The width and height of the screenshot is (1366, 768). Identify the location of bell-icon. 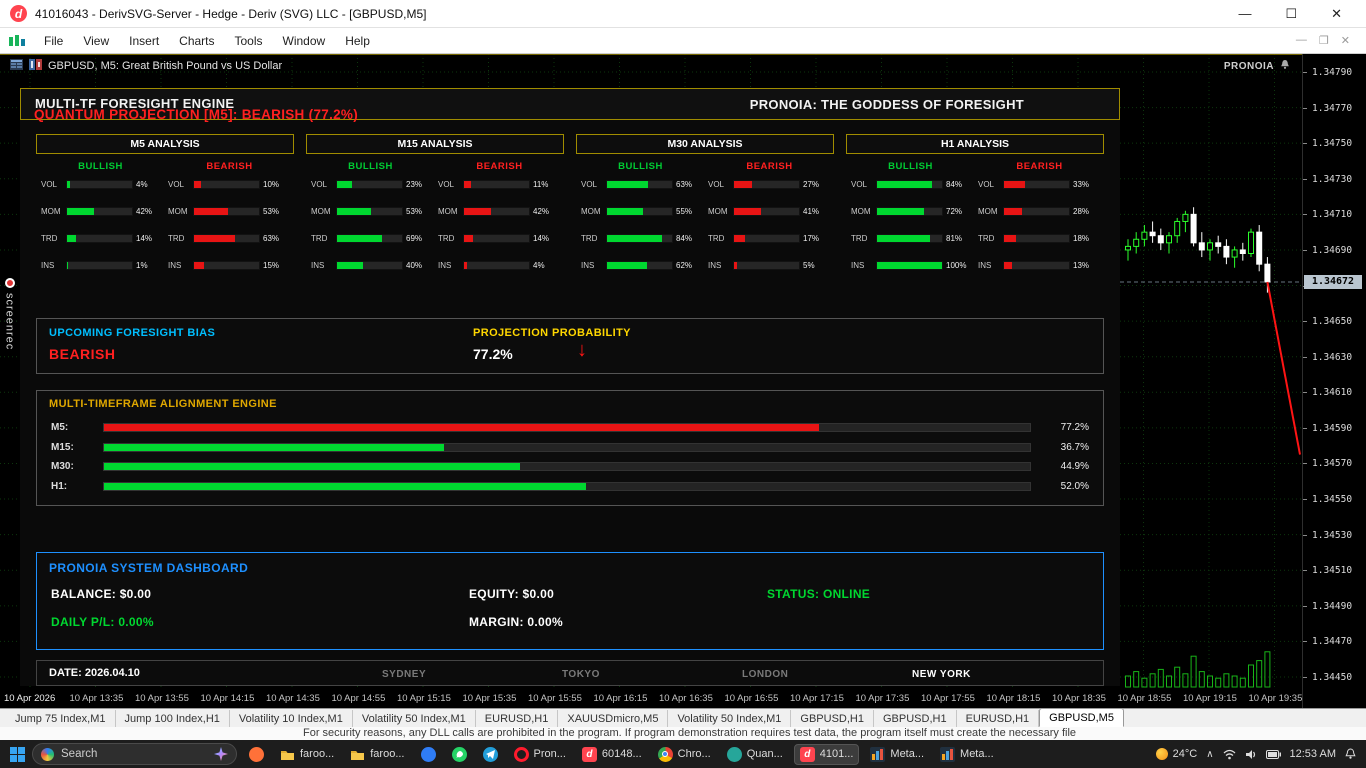
(1285, 66).